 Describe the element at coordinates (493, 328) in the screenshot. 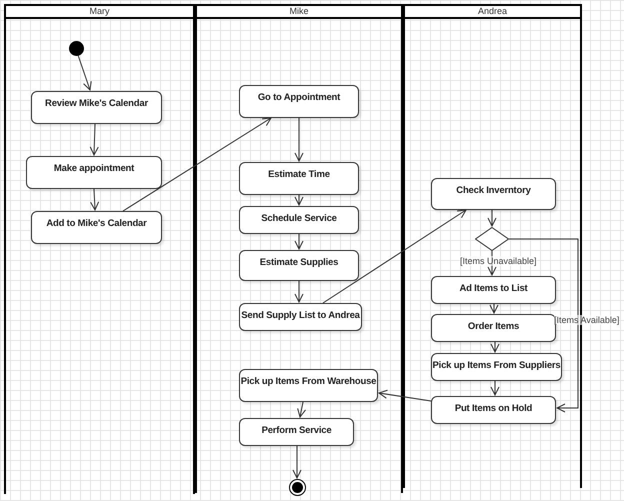

I see `activity-node: Order Items` at that location.